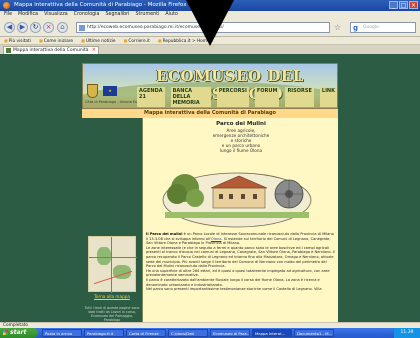  Describe the element at coordinates (8, 50) in the screenshot. I see `tab-favicon-icon` at that location.